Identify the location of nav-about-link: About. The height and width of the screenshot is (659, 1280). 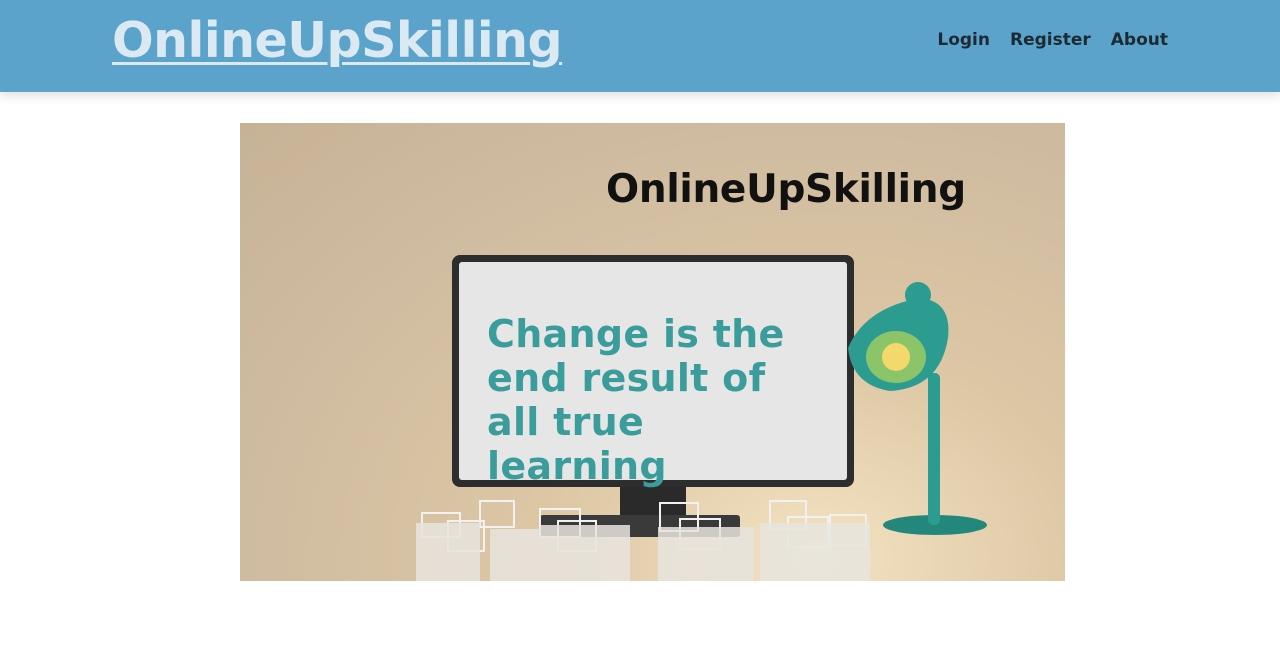
(1139, 40).